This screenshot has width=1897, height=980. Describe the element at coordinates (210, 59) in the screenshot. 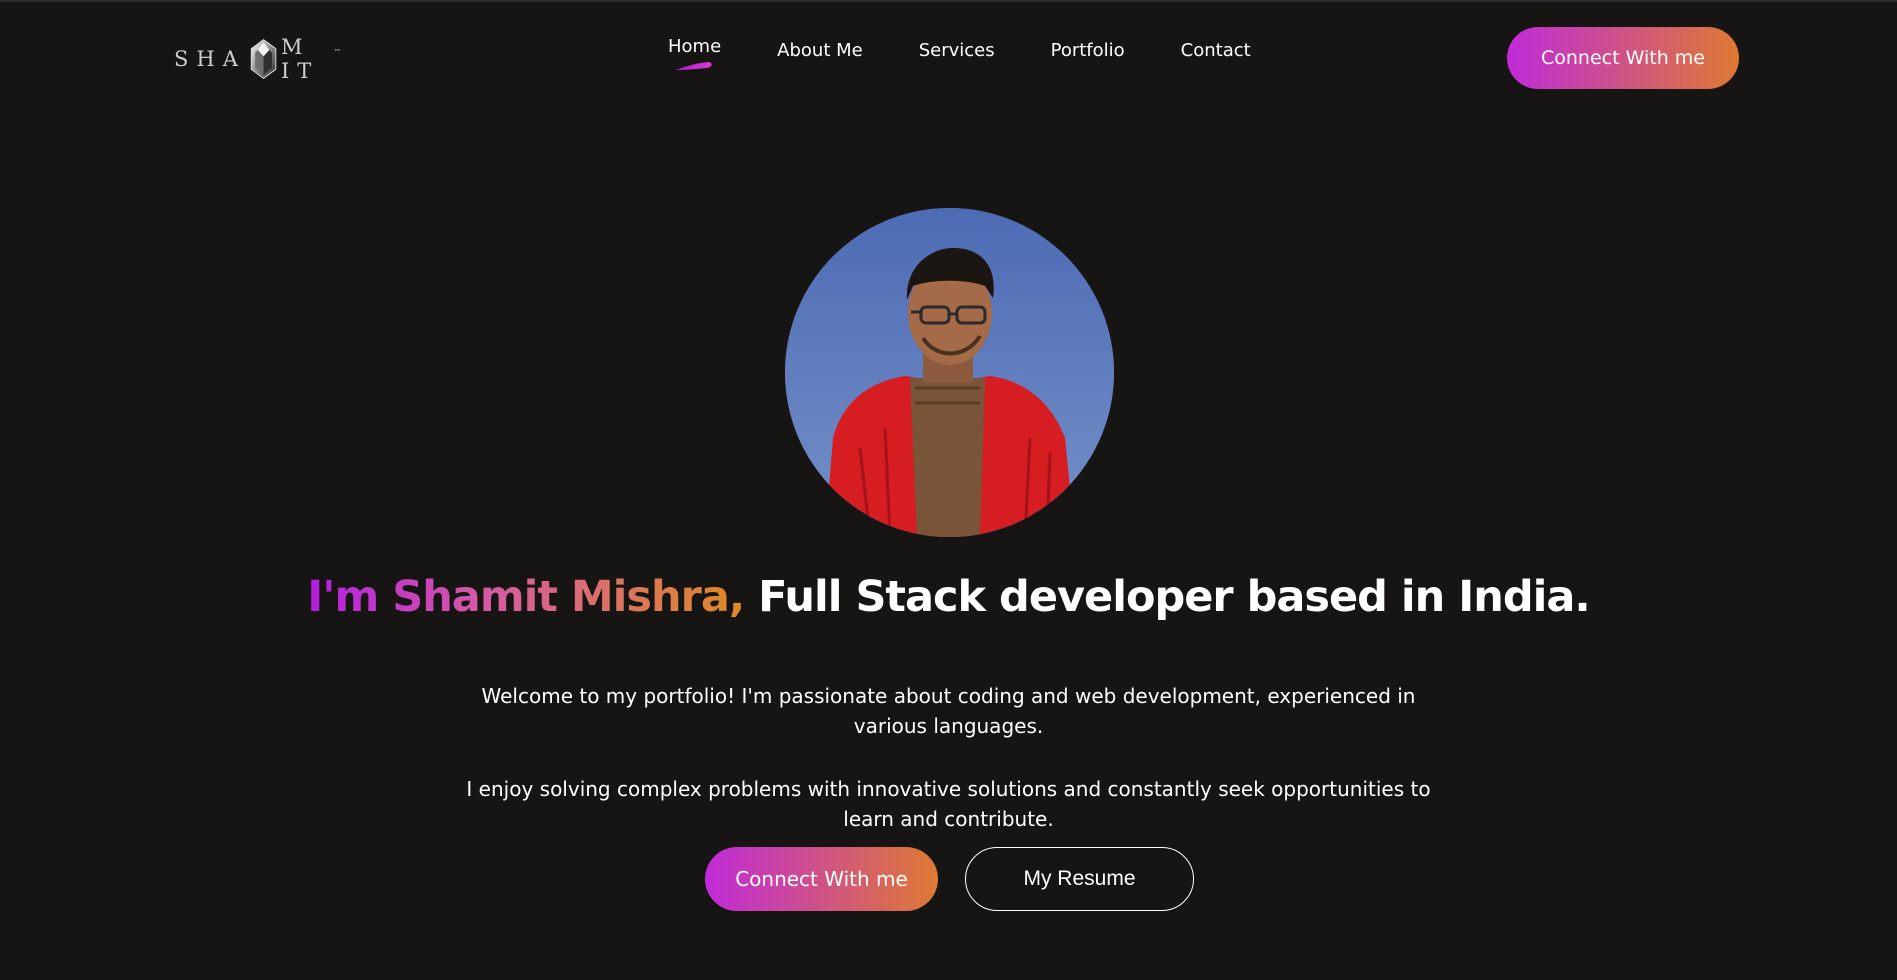

I see `logo-prefix: SHA` at that location.